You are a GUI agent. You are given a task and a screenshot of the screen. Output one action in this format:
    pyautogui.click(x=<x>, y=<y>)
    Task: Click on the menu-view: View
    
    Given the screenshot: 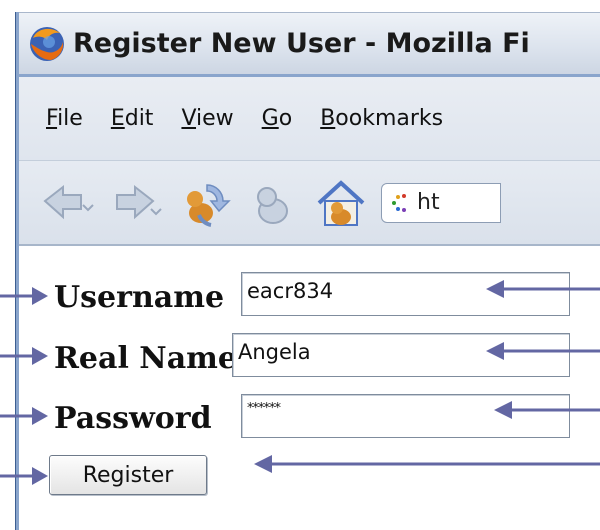 What is the action you would take?
    pyautogui.click(x=207, y=118)
    